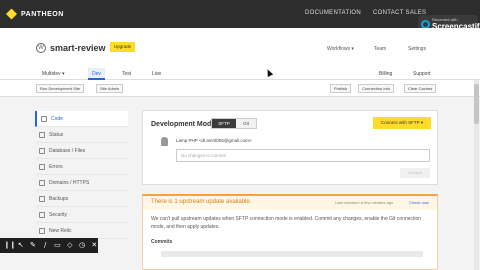 The width and height of the screenshot is (480, 270). Describe the element at coordinates (476, 104) in the screenshot. I see `scrollbar-thumb` at that location.